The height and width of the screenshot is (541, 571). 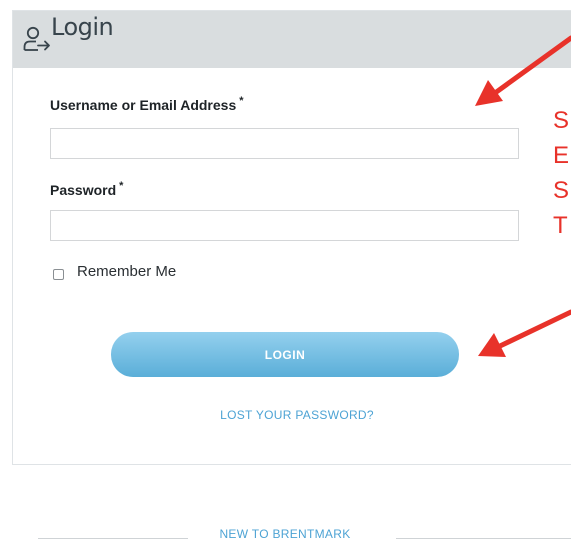 I want to click on annotation-arrows, so click(x=523, y=196).